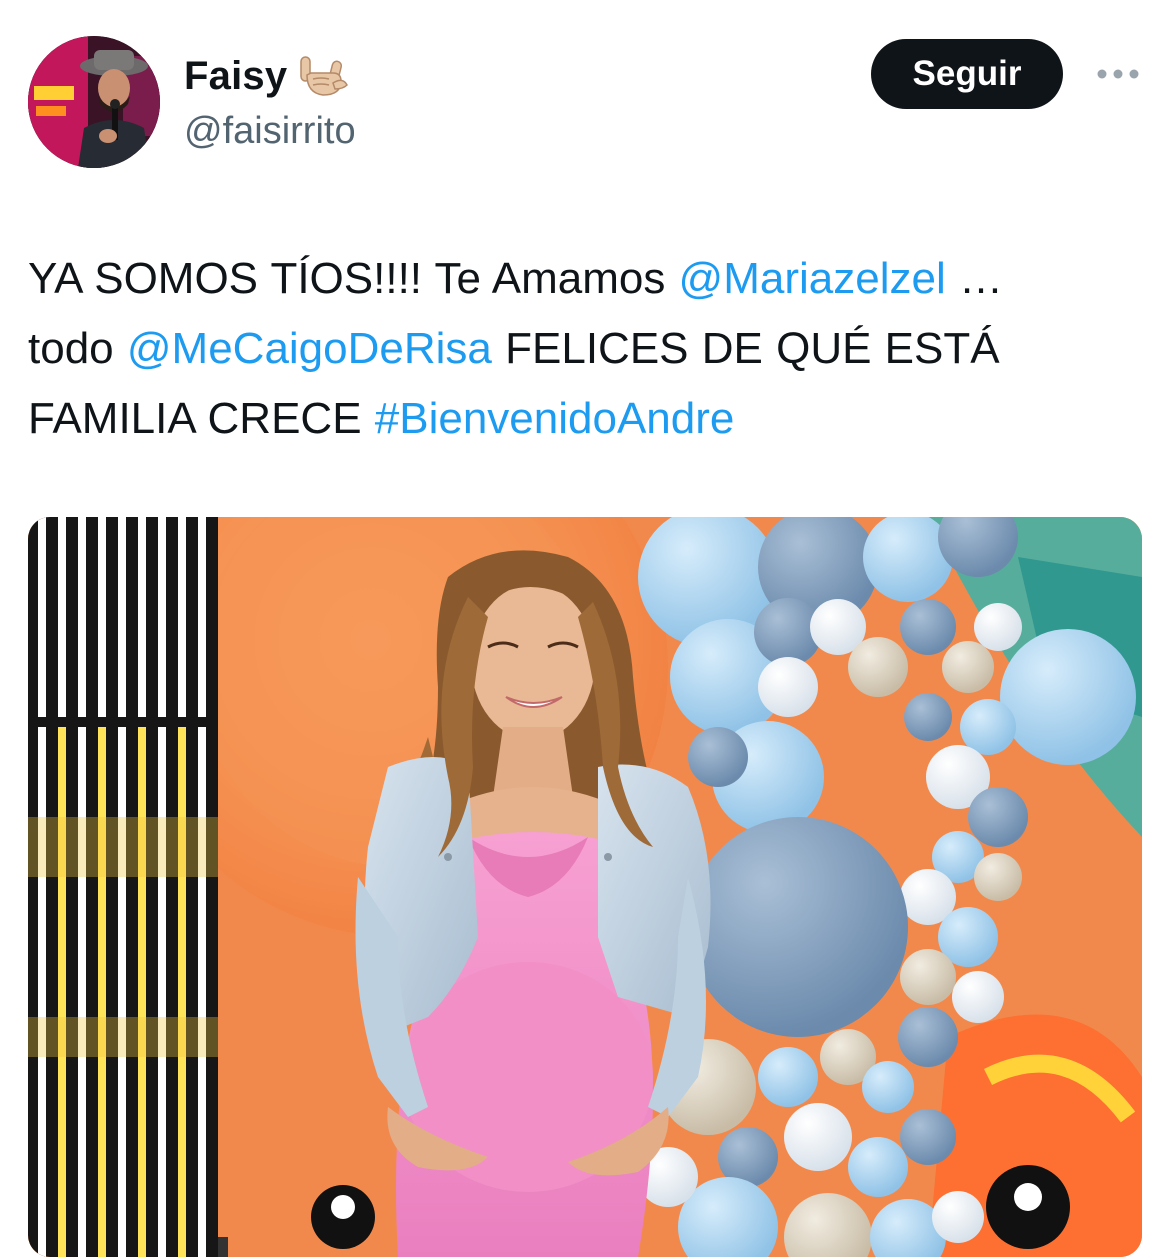 Image resolution: width=1170 pixels, height=1257 pixels. I want to click on tweet-text-line2-start: todo, so click(77, 348).